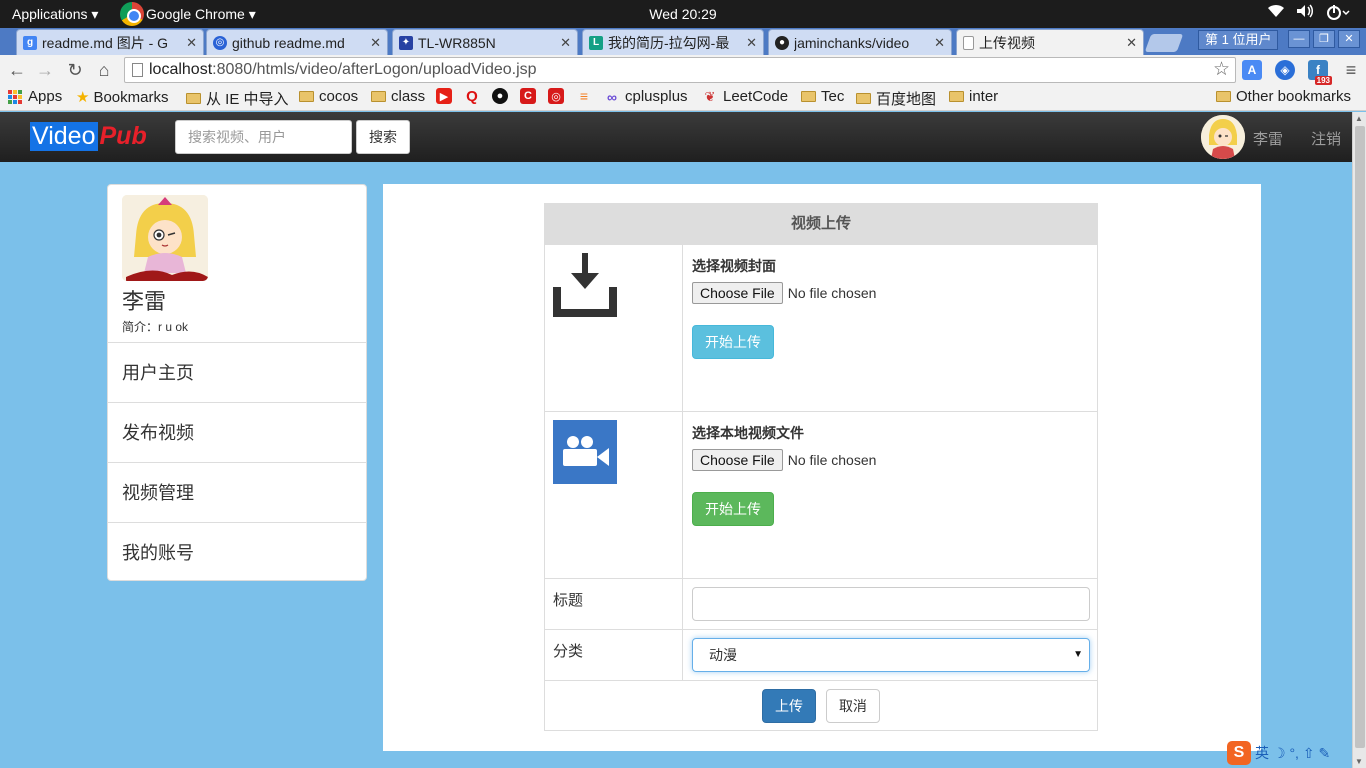  What do you see at coordinates (737, 460) in the screenshot?
I see `video-choose-file-button: Choose File` at bounding box center [737, 460].